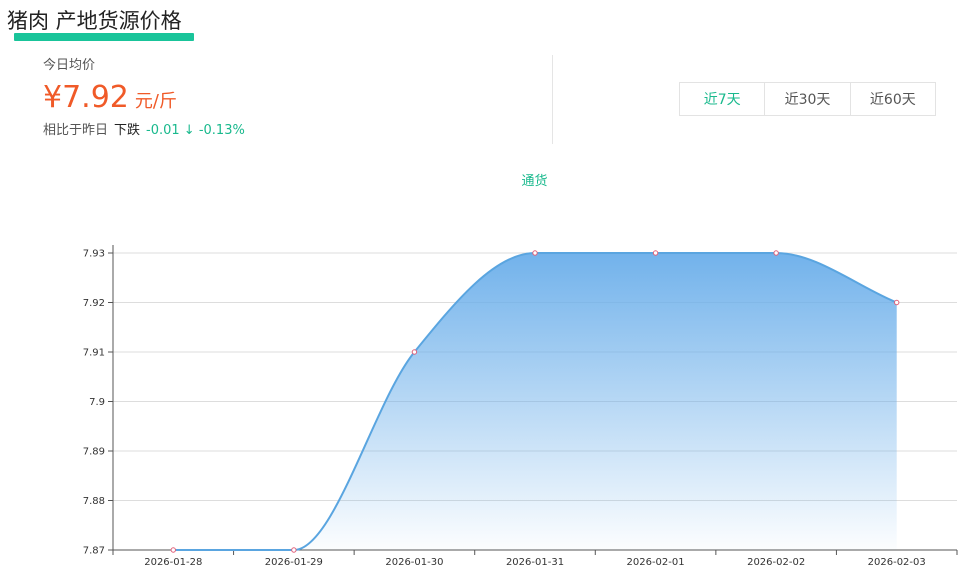 This screenshot has height=584, width=965. I want to click on x-tick-label: 2026-01-28, so click(173, 562).